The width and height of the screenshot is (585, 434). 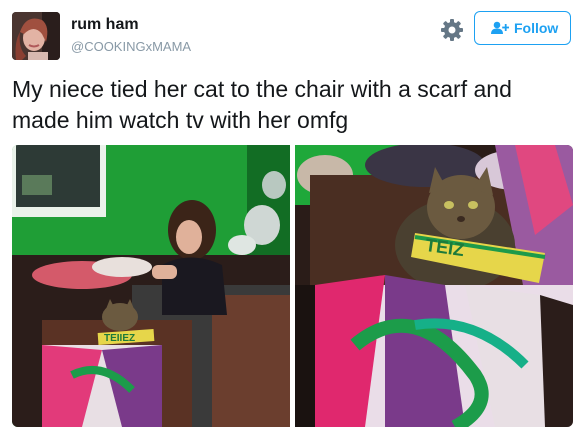 What do you see at coordinates (500, 27) in the screenshot?
I see `add-user-icon` at bounding box center [500, 27].